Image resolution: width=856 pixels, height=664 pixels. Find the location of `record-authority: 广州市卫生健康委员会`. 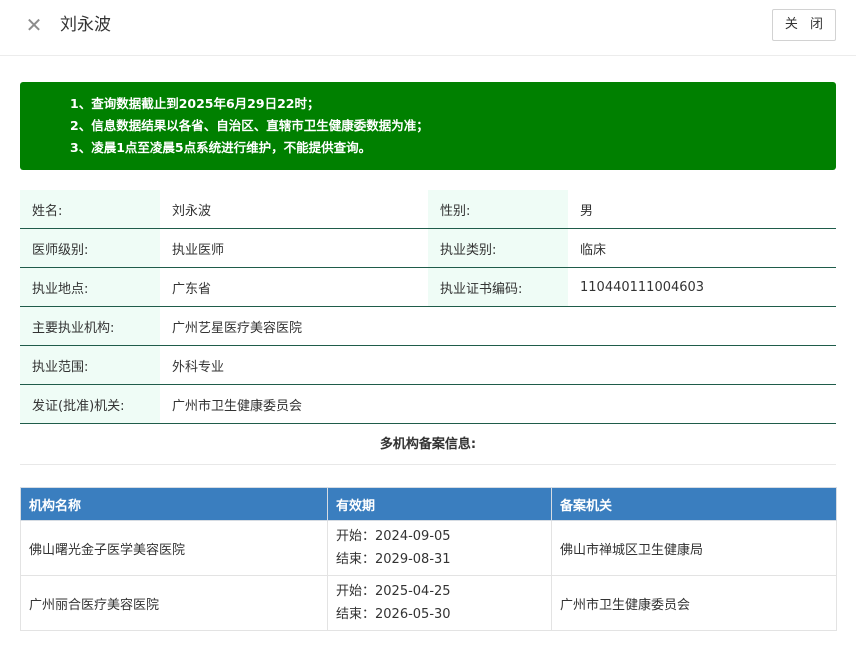

record-authority: 广州市卫生健康委员会 is located at coordinates (694, 603).